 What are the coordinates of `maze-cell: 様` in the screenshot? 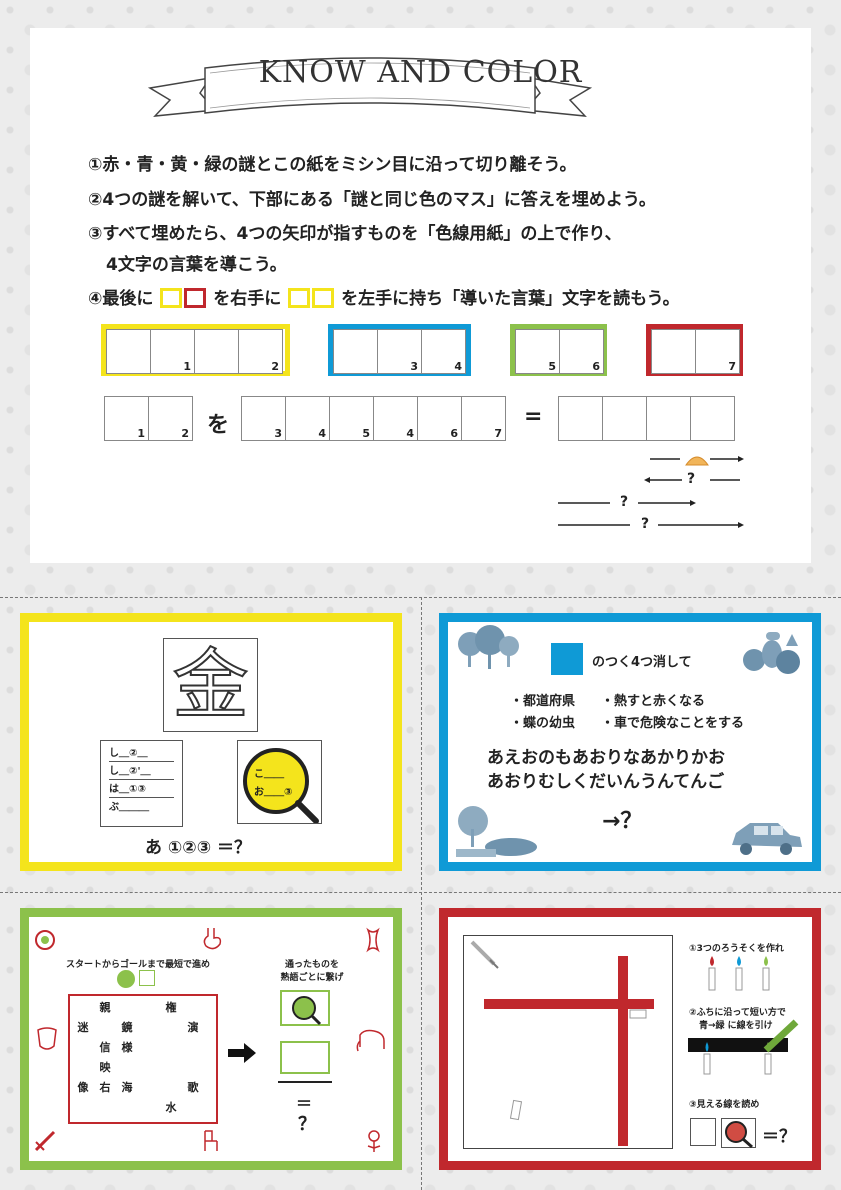 It's located at (127, 1047).